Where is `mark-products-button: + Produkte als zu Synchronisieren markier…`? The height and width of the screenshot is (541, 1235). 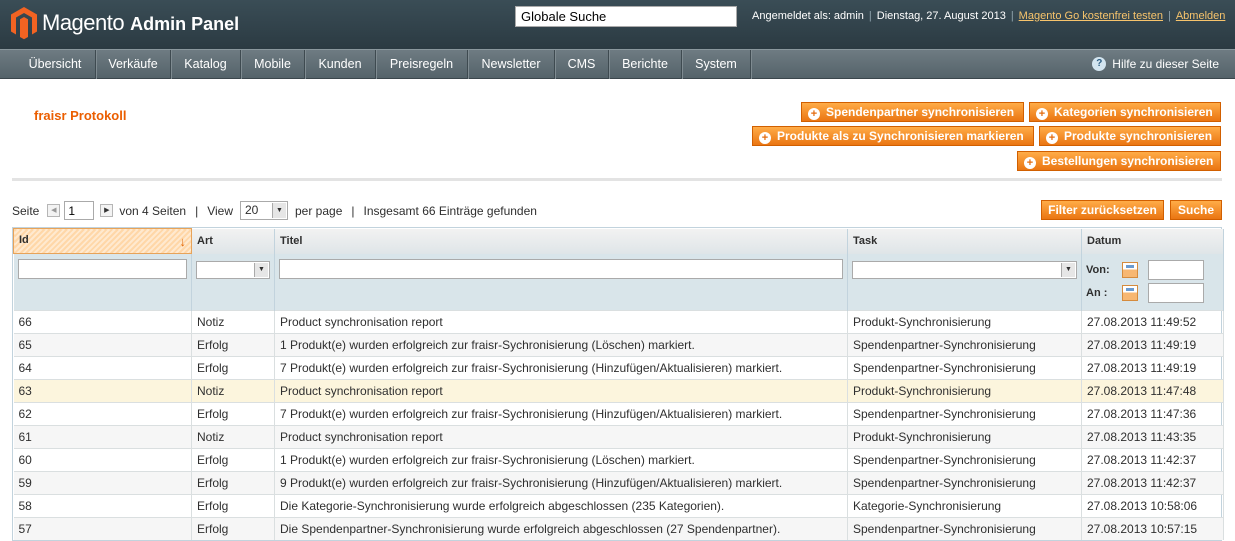
mark-products-button: + Produkte als zu Synchronisieren markier… is located at coordinates (893, 136).